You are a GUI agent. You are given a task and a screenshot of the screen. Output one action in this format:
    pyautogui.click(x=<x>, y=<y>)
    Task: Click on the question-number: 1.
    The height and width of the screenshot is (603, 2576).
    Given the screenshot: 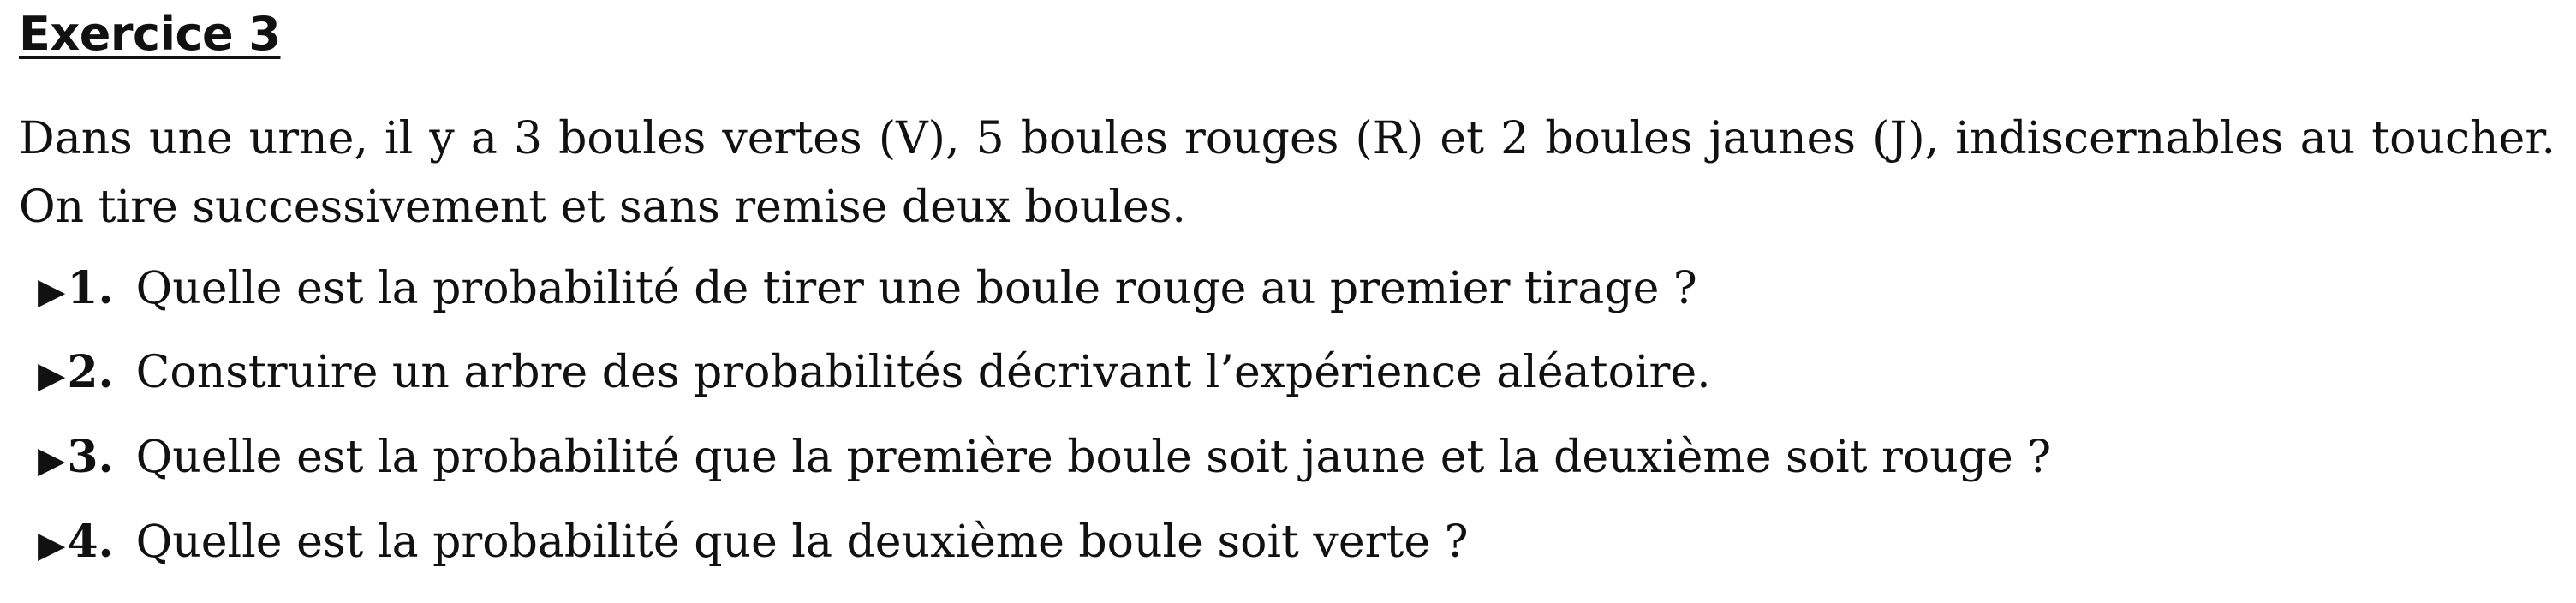 What is the action you would take?
    pyautogui.click(x=90, y=288)
    